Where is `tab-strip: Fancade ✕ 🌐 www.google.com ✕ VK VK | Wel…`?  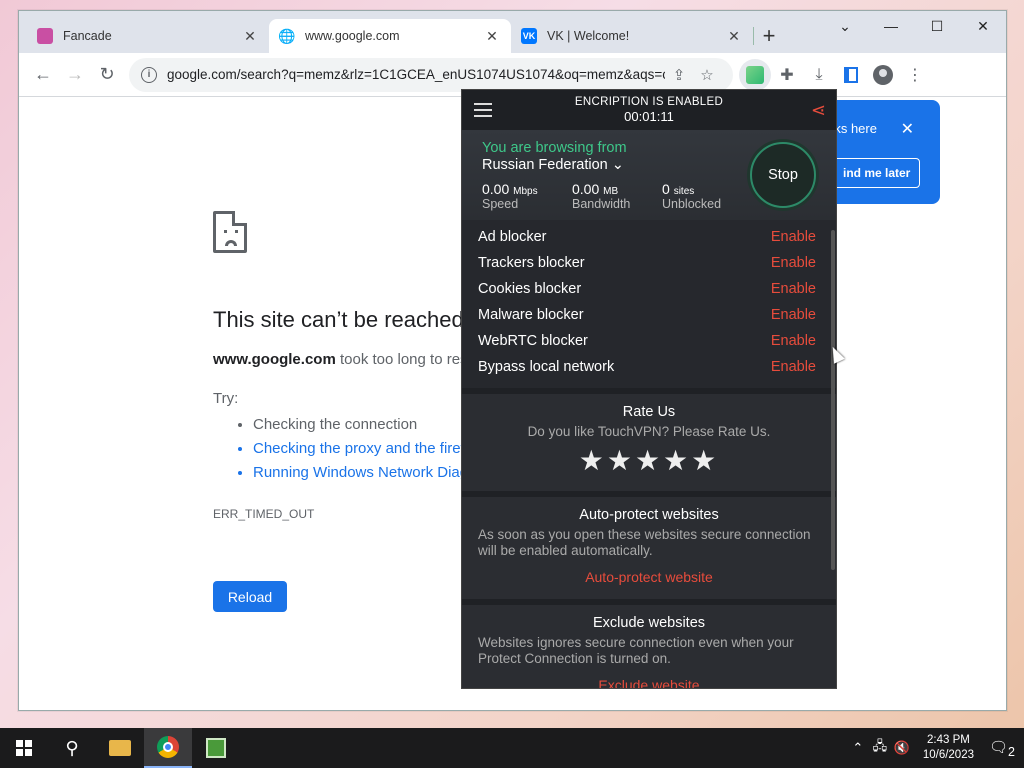 tab-strip: Fancade ✕ 🌐 www.google.com ✕ VK VK | Wel… is located at coordinates (512, 32).